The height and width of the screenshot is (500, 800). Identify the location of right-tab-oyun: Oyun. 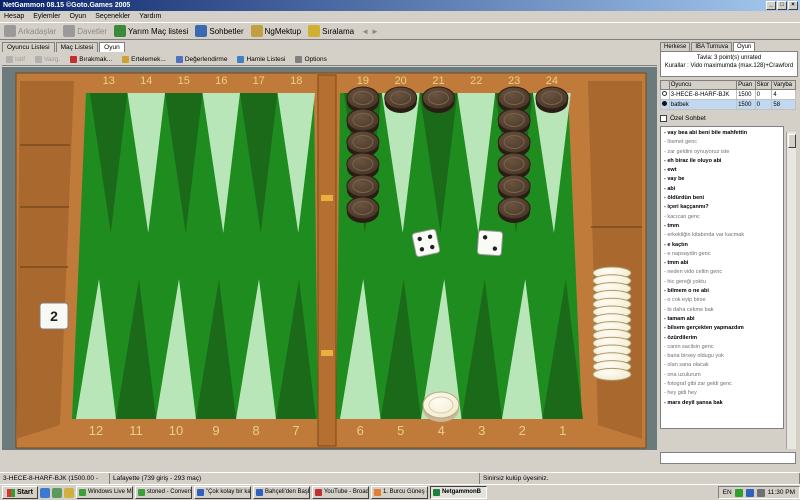
(744, 46).